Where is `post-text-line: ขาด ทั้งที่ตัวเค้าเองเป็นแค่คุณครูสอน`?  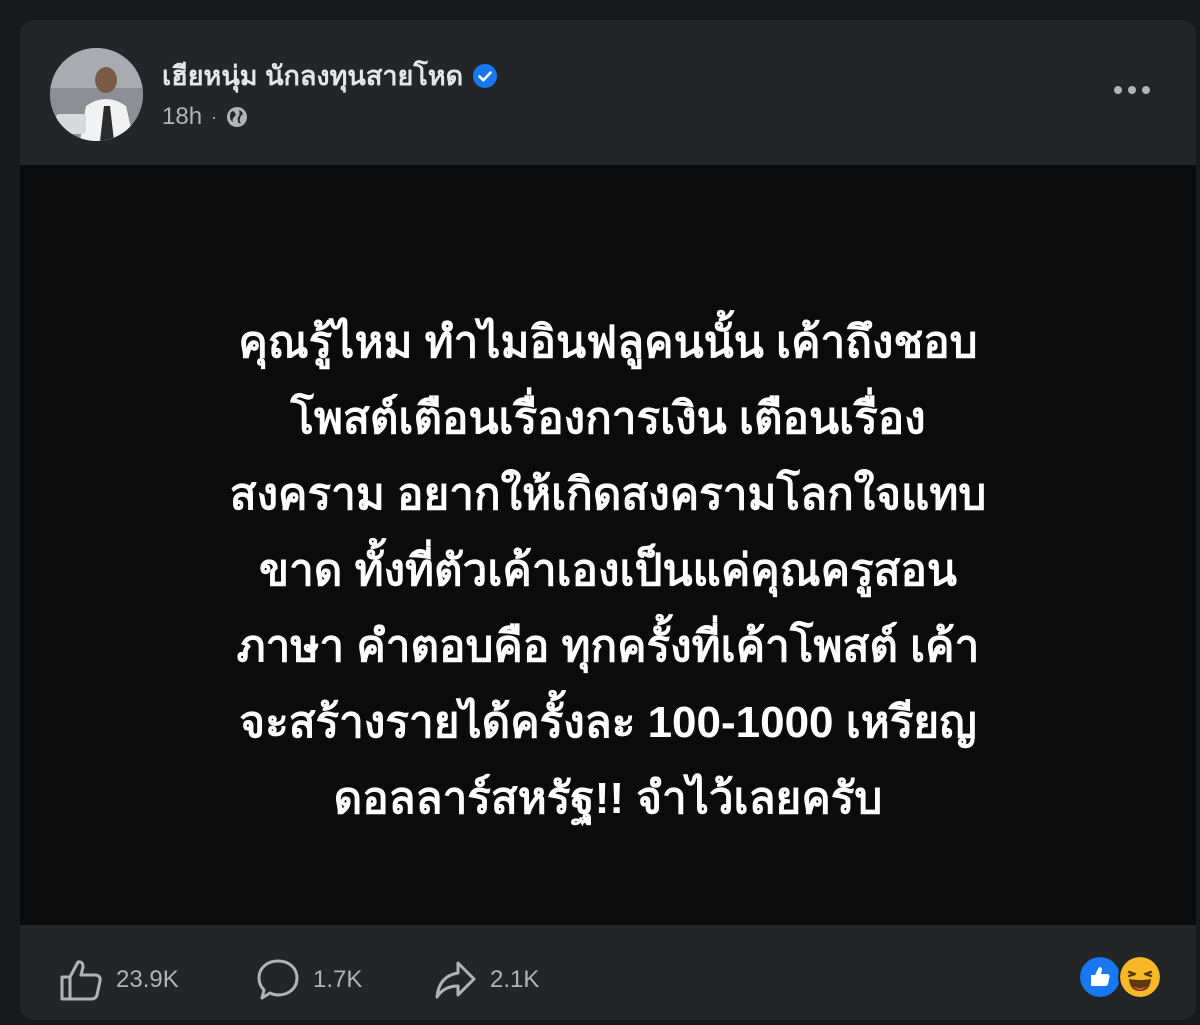
post-text-line: ขาด ทั้งที่ตัวเค้าเองเป็นแค่คุณครูสอน is located at coordinates (607, 570).